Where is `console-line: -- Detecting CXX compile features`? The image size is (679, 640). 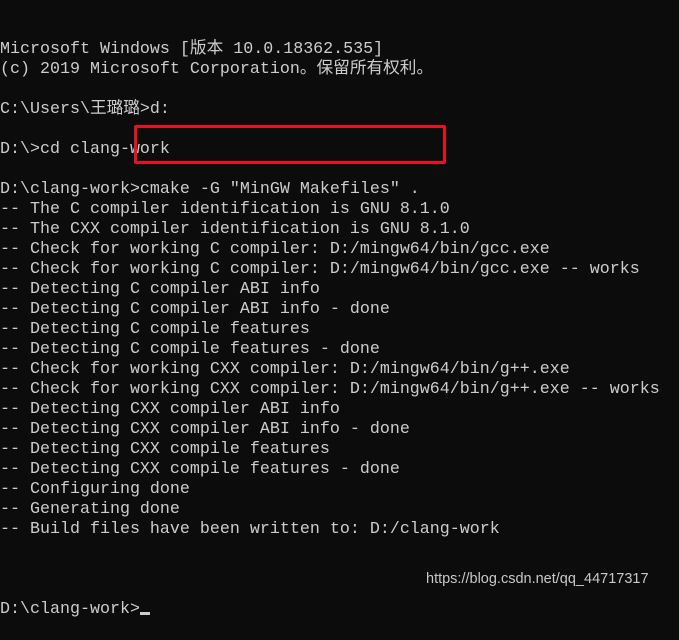
console-line: -- Detecting CXX compile features is located at coordinates (165, 449).